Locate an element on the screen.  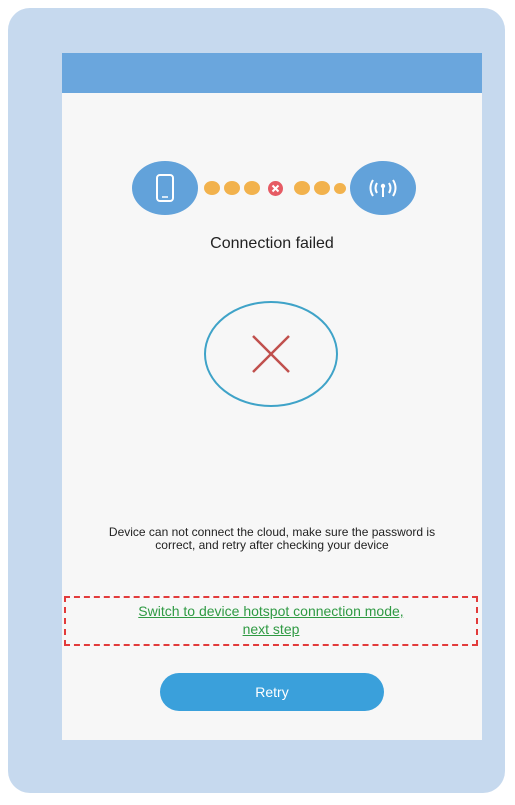
device-endpoint is located at coordinates (383, 188).